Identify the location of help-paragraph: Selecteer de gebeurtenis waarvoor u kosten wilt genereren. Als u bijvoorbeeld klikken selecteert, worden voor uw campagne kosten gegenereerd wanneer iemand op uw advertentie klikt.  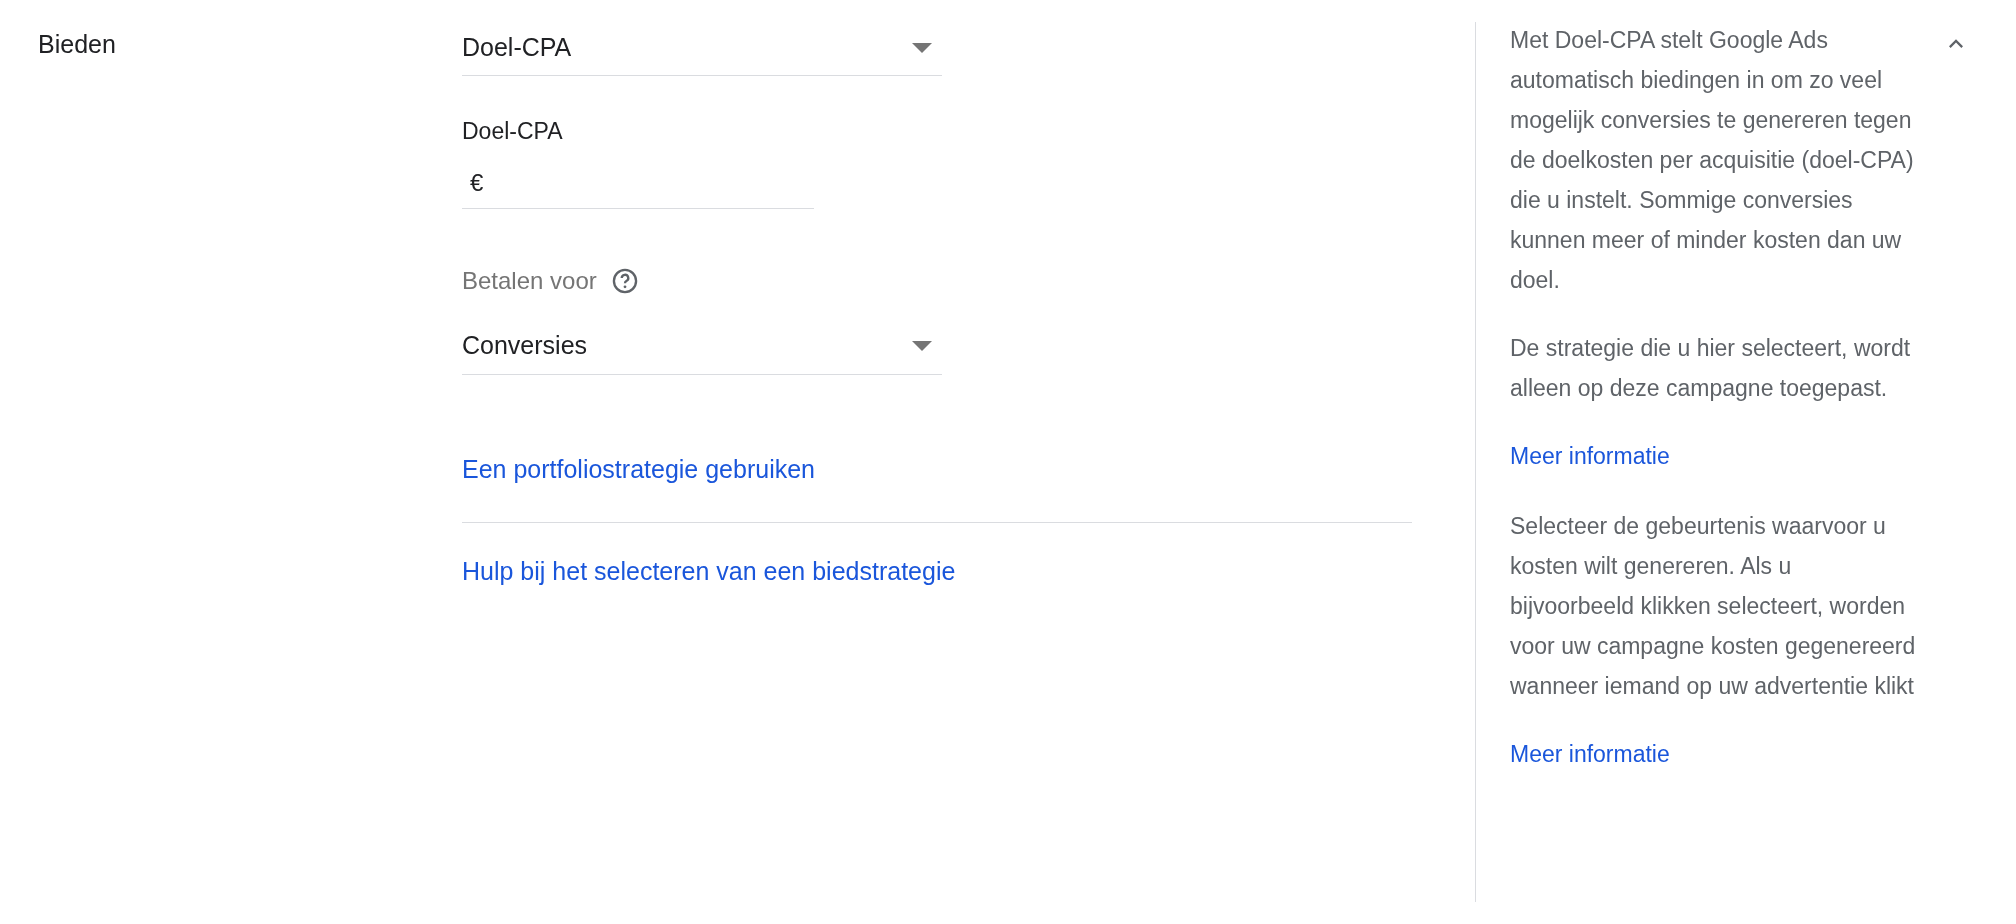
(1713, 606).